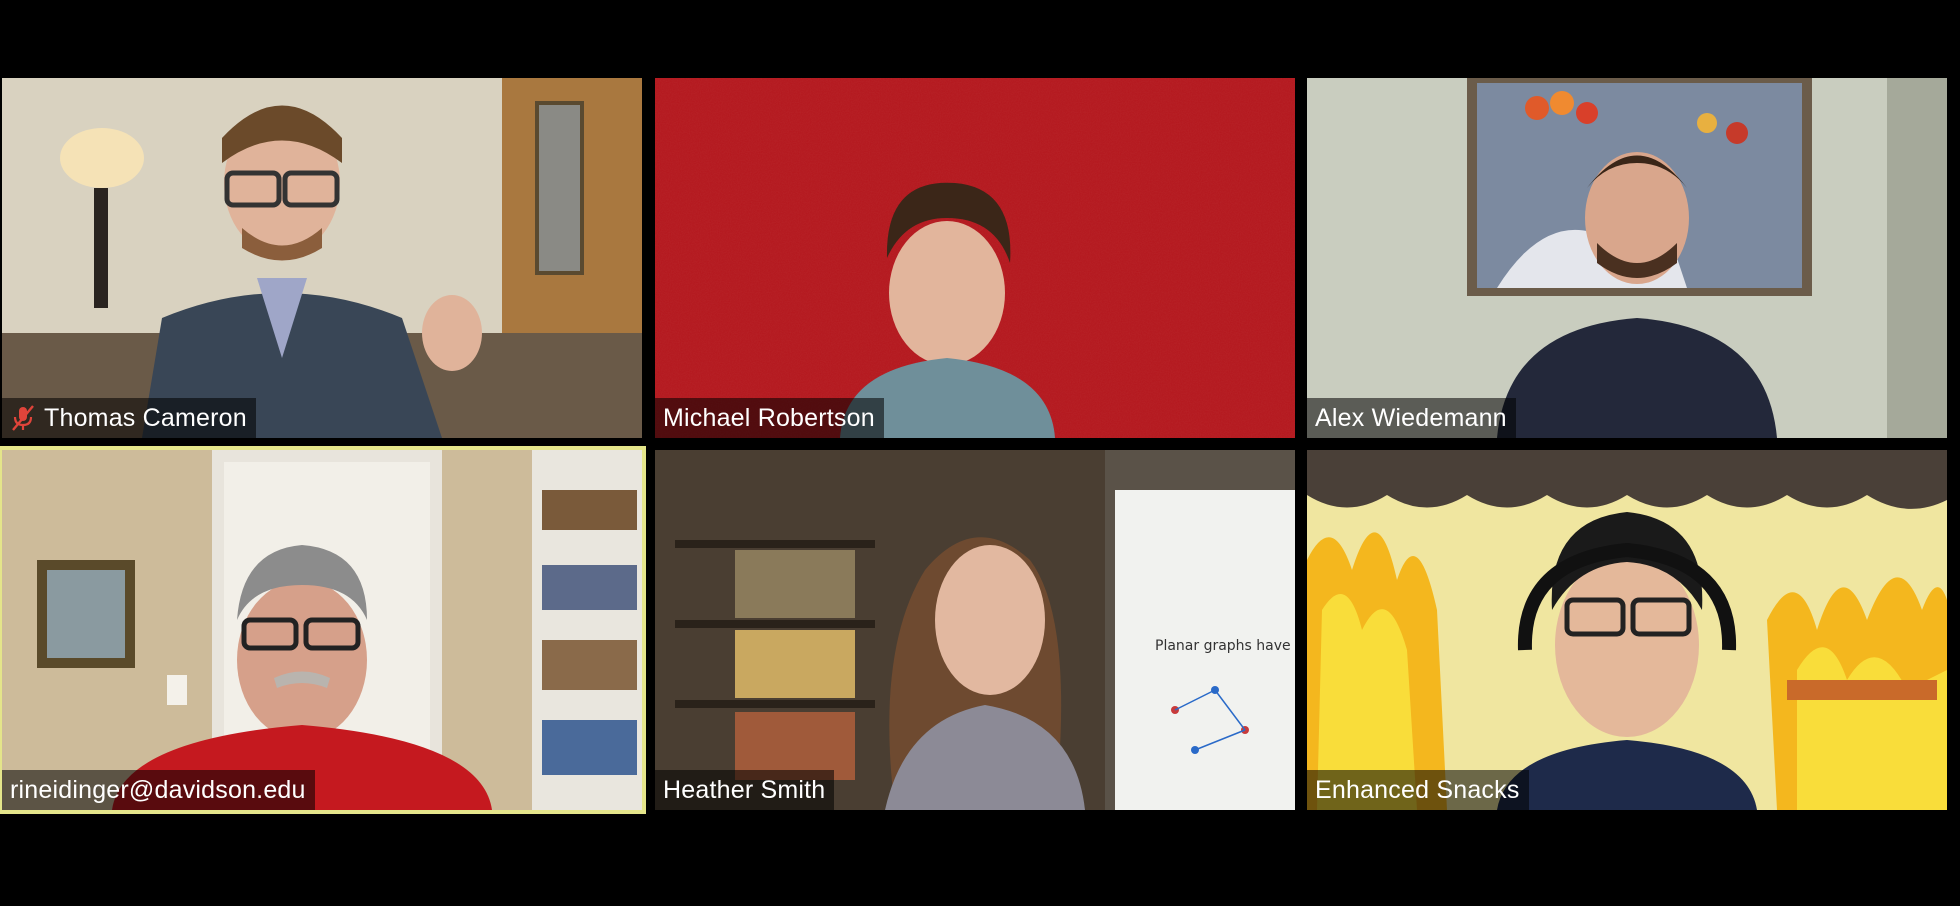 Image resolution: width=1960 pixels, height=906 pixels. I want to click on participant-tile-alex-wiedemann: Alex Wiedemann, so click(1627, 258).